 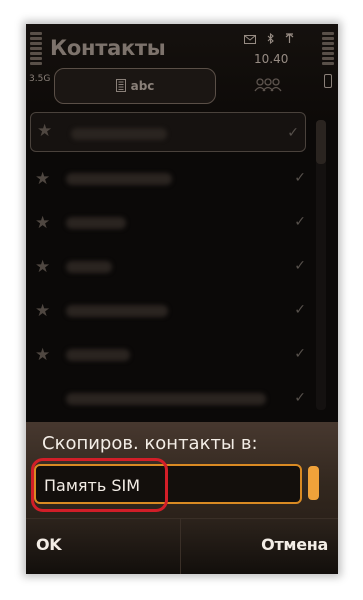 I want to click on dialog-scrollbar, so click(x=313, y=483).